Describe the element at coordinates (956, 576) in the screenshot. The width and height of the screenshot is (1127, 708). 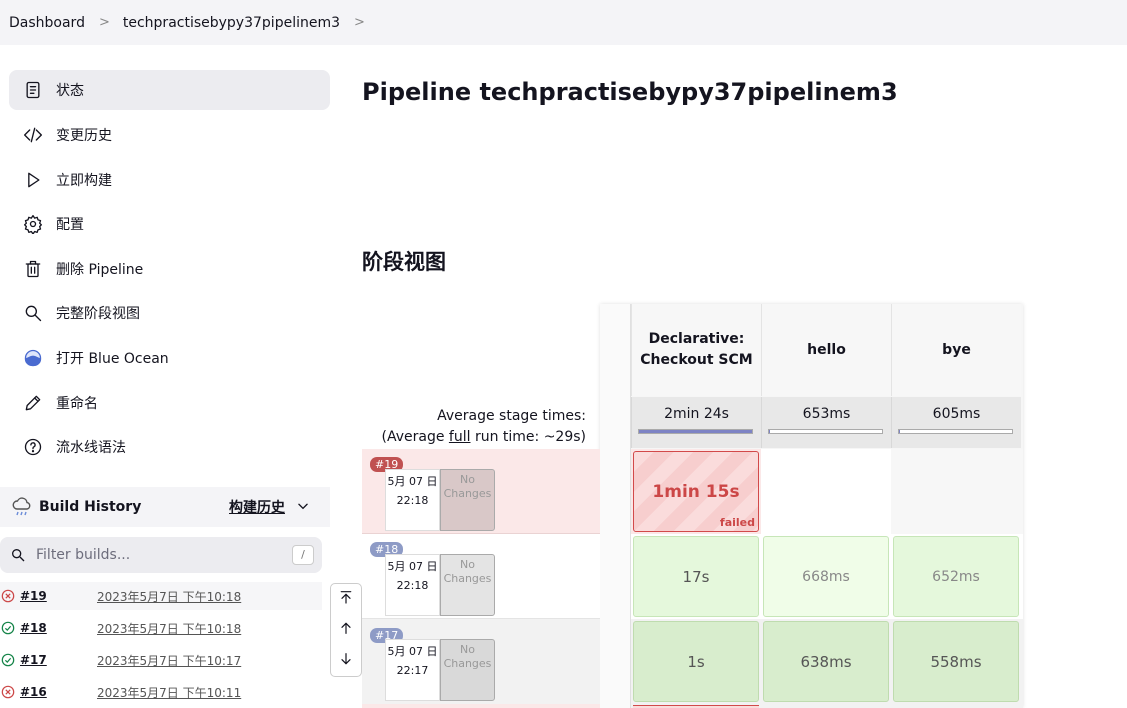
I see `stage-cell-success: 652ms` at that location.